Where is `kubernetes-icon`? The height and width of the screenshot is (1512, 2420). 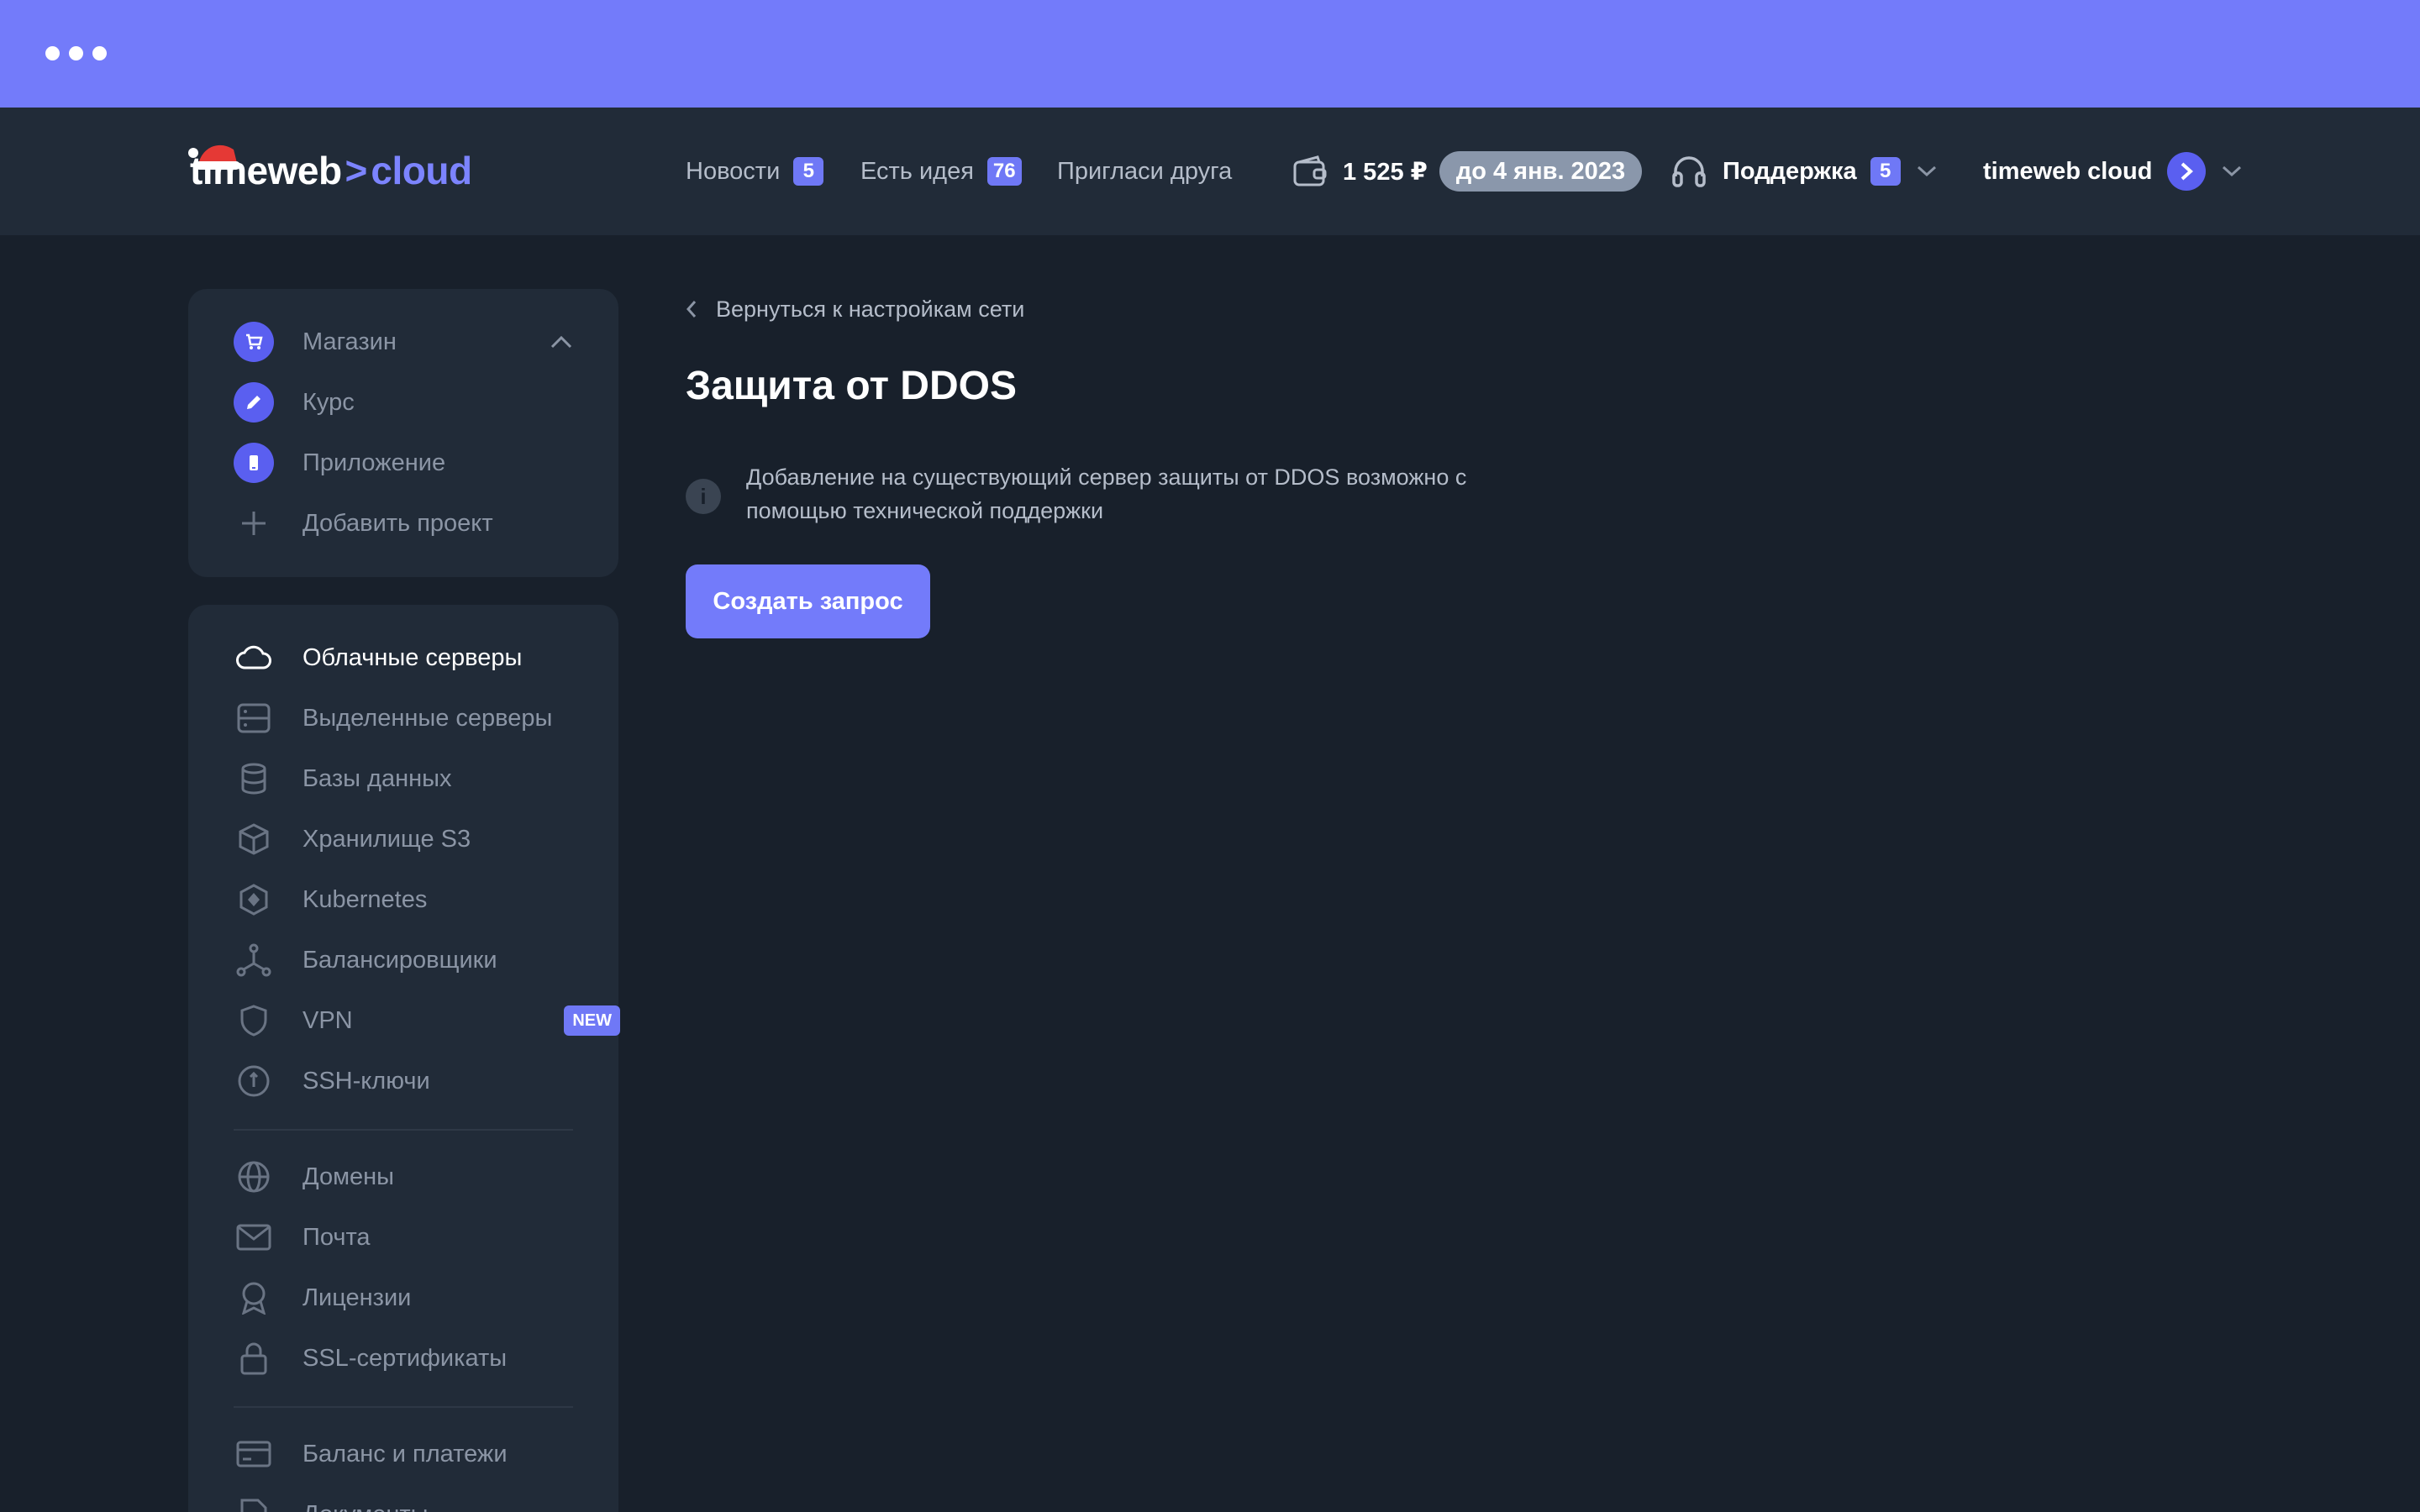 kubernetes-icon is located at coordinates (254, 899).